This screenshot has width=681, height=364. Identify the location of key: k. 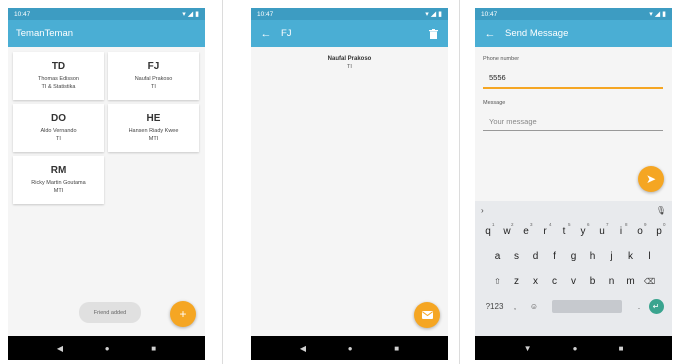
(630, 256).